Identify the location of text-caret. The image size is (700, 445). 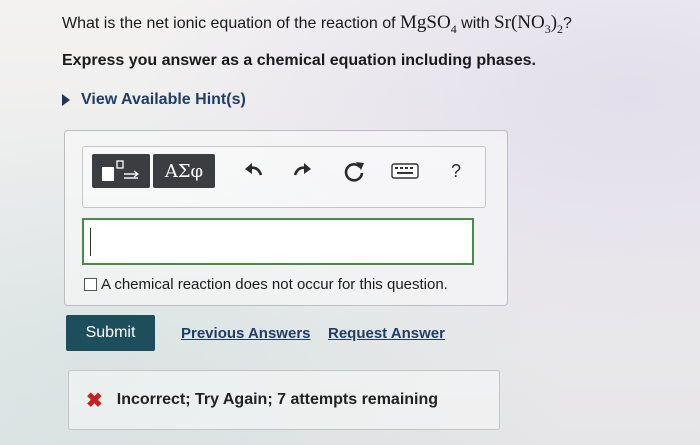
(90, 242).